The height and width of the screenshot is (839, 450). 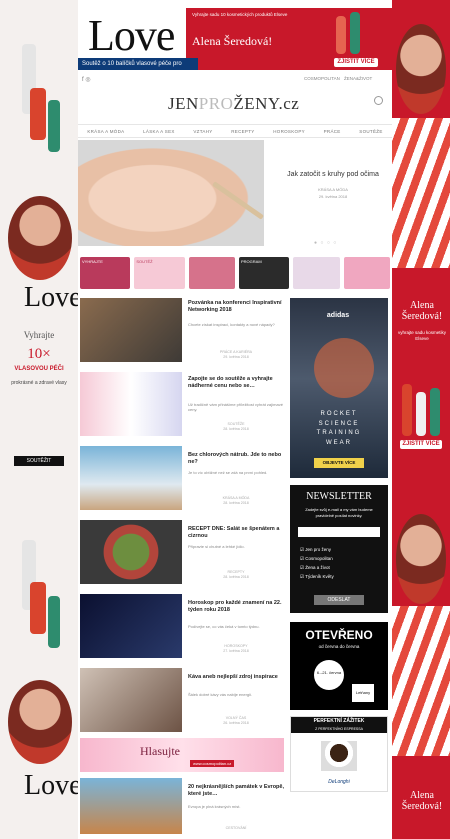 I want to click on letnany-logo: Letňany, so click(x=363, y=693).